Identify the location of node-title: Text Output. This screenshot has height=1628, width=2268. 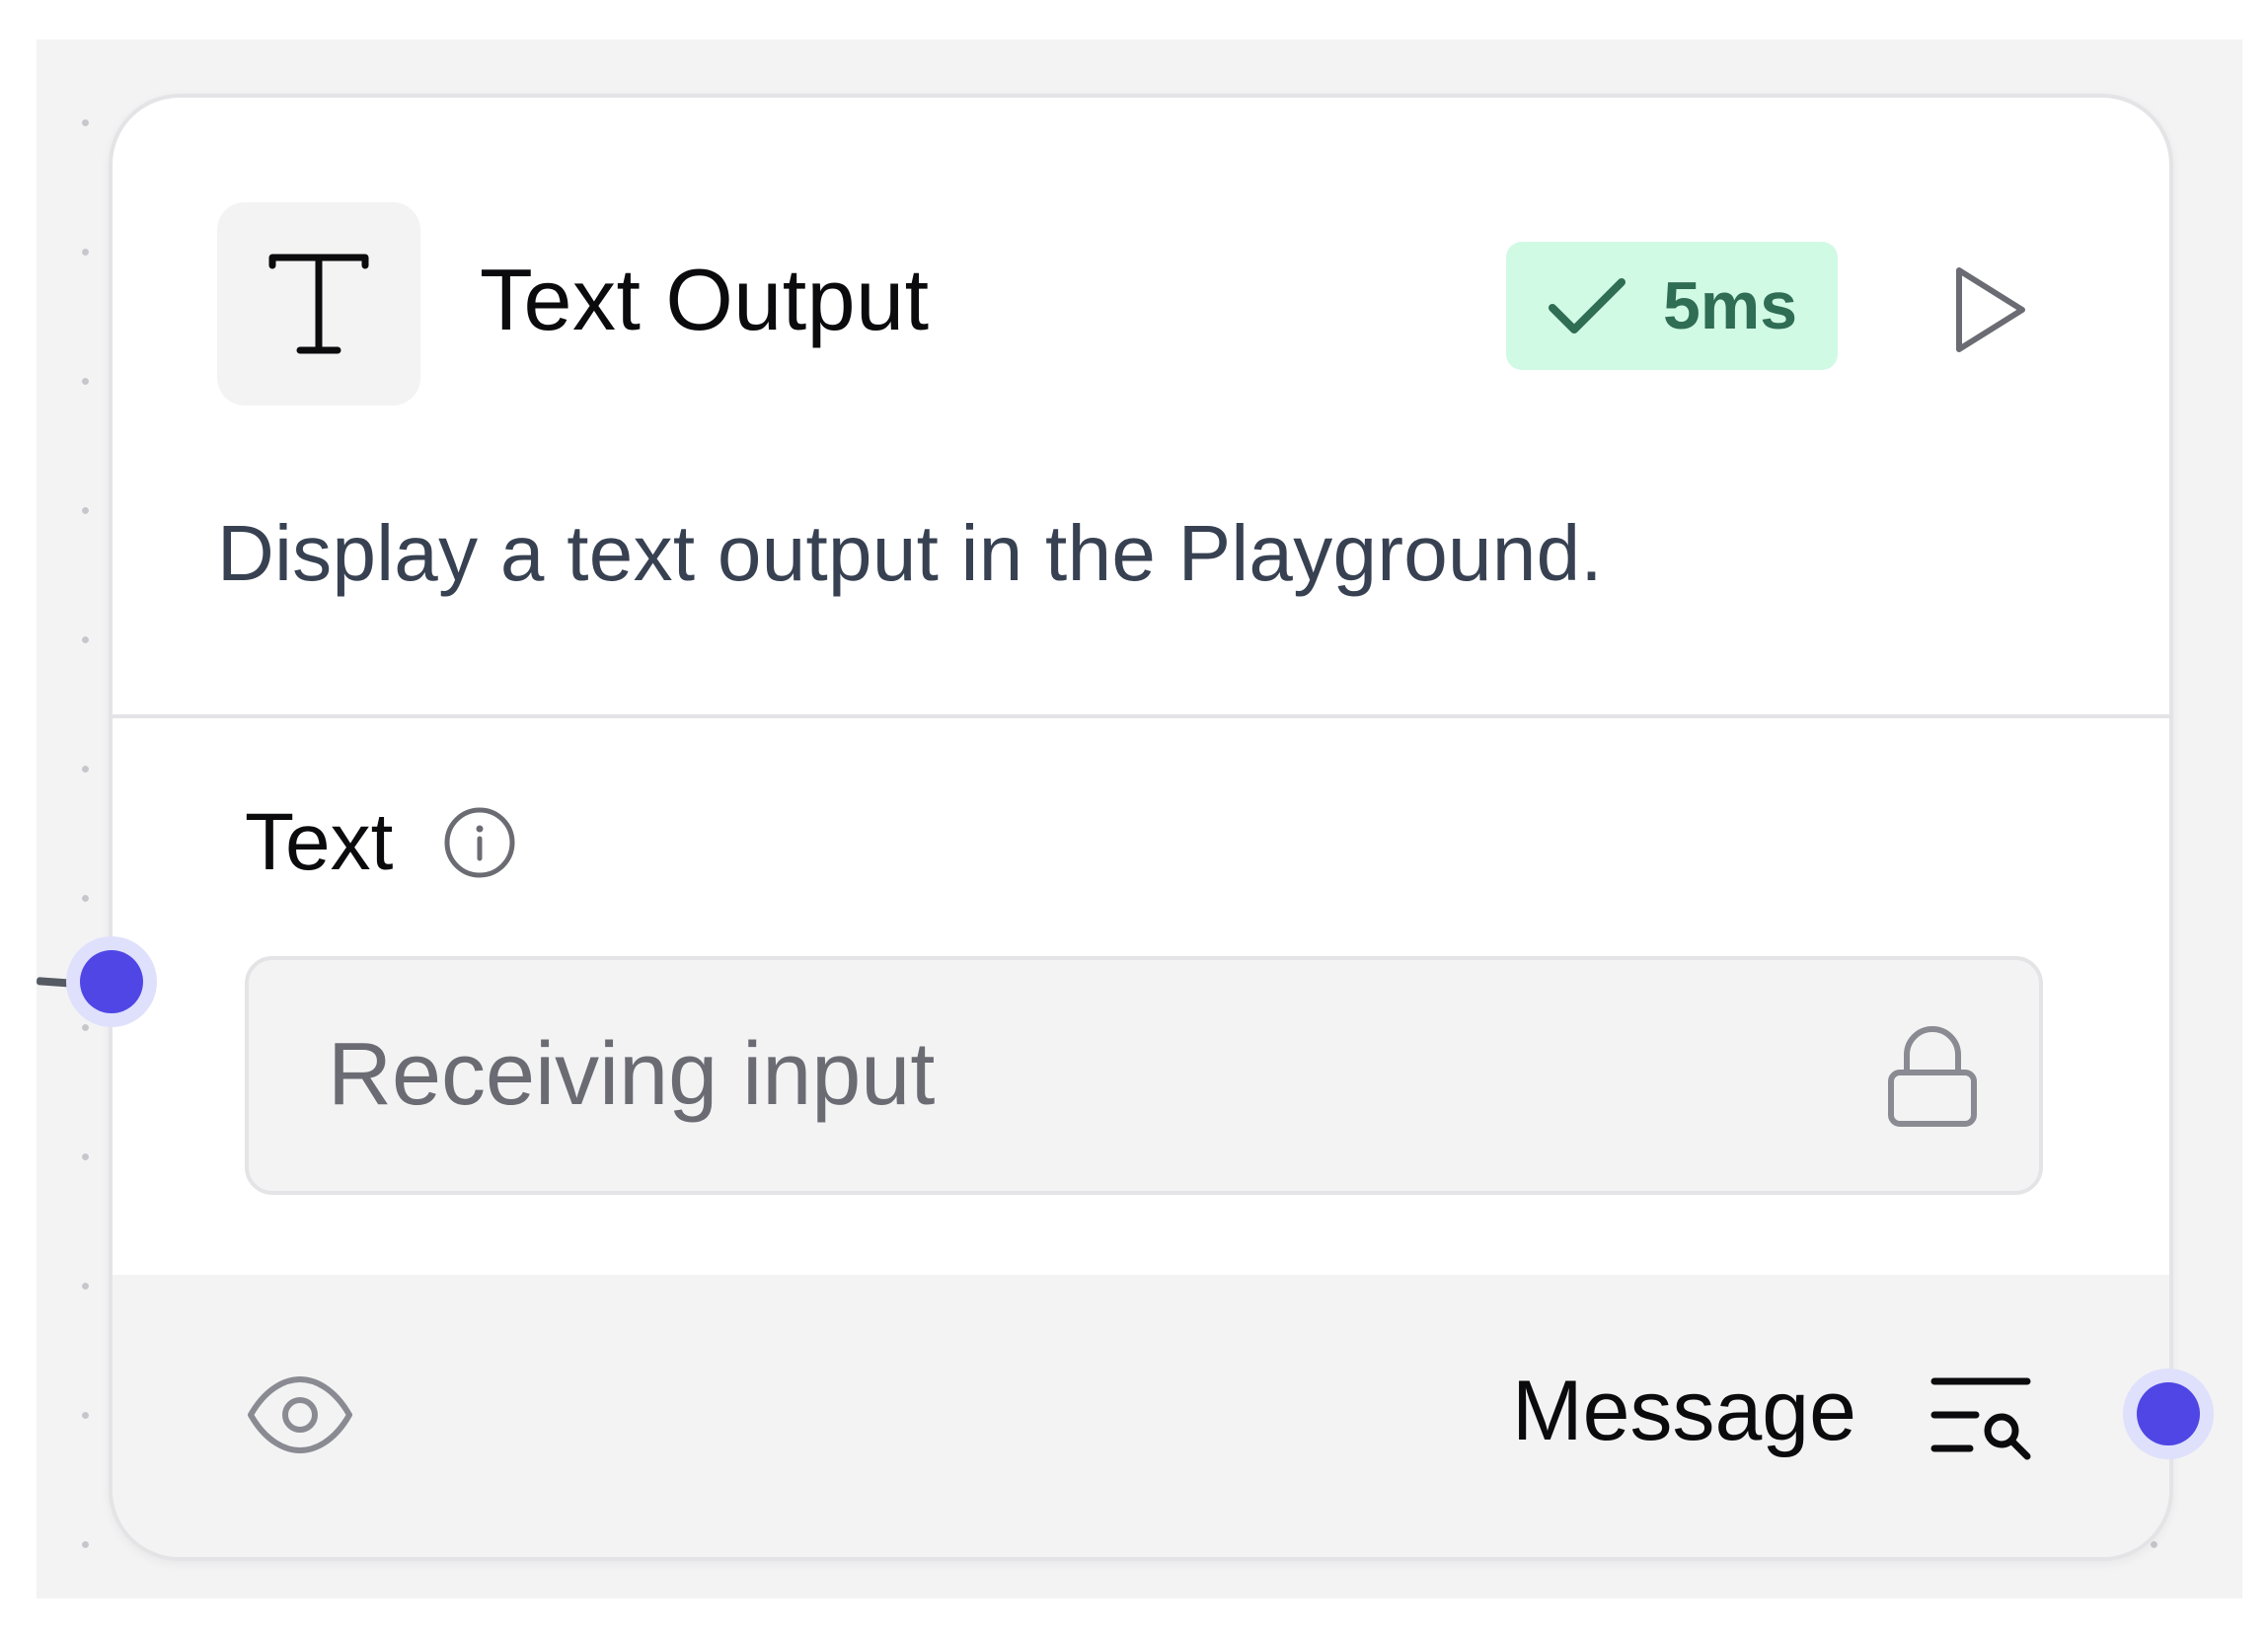
(705, 300).